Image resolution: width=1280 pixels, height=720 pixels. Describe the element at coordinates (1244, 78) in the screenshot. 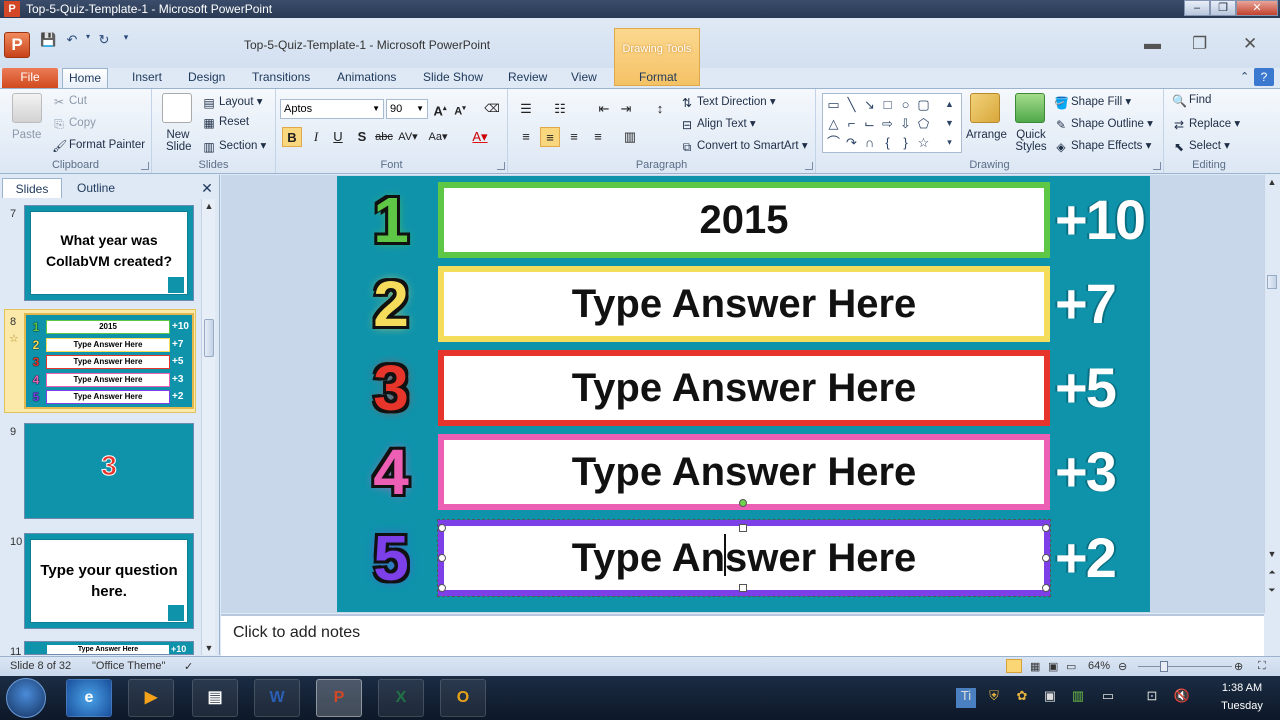

I see `ribbon-collapse-icon: ⌃` at that location.